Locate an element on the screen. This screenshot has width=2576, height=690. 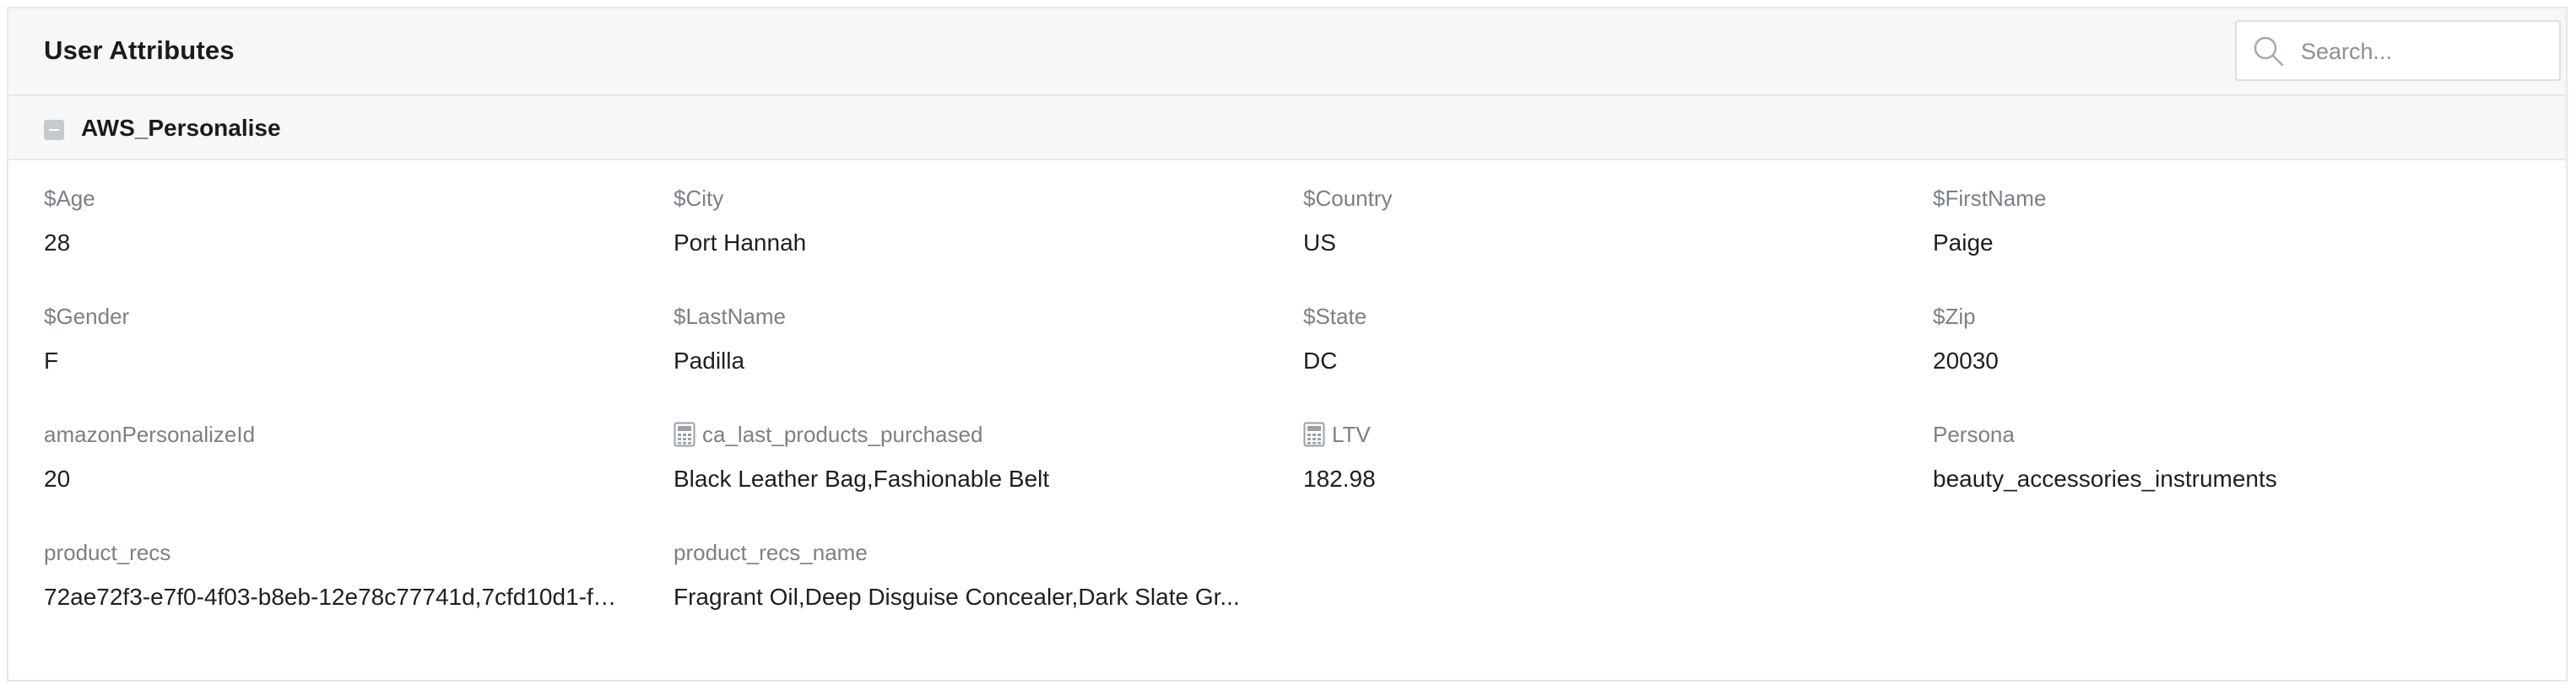
attribute-label: $Age is located at coordinates (69, 198).